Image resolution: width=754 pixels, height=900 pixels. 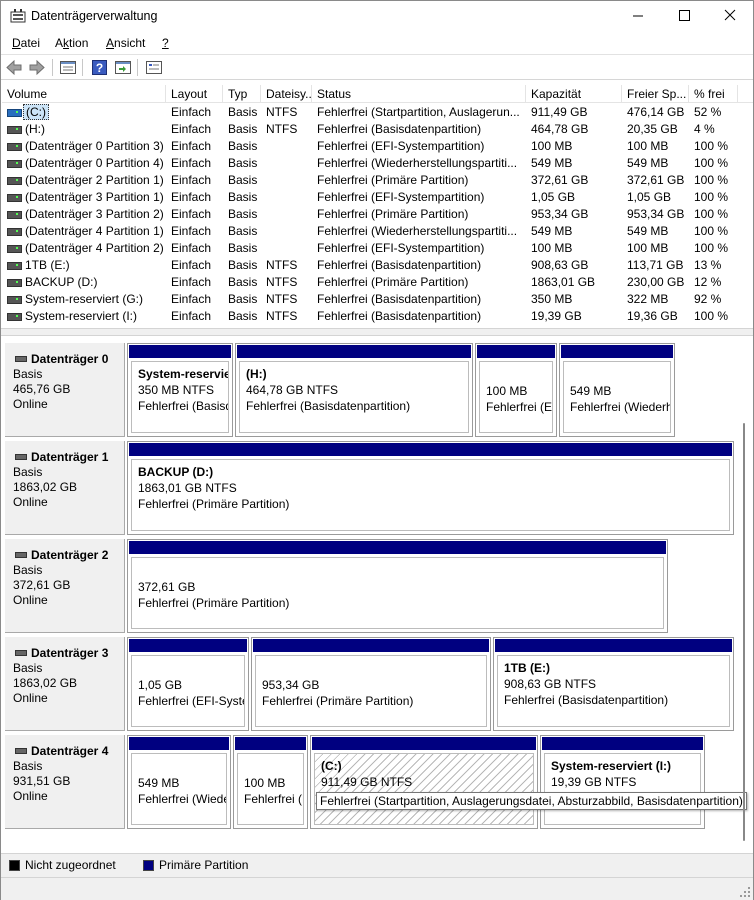 What do you see at coordinates (94, 231) in the screenshot?
I see `cell-name: (Datenträger 4 Partition 1)` at bounding box center [94, 231].